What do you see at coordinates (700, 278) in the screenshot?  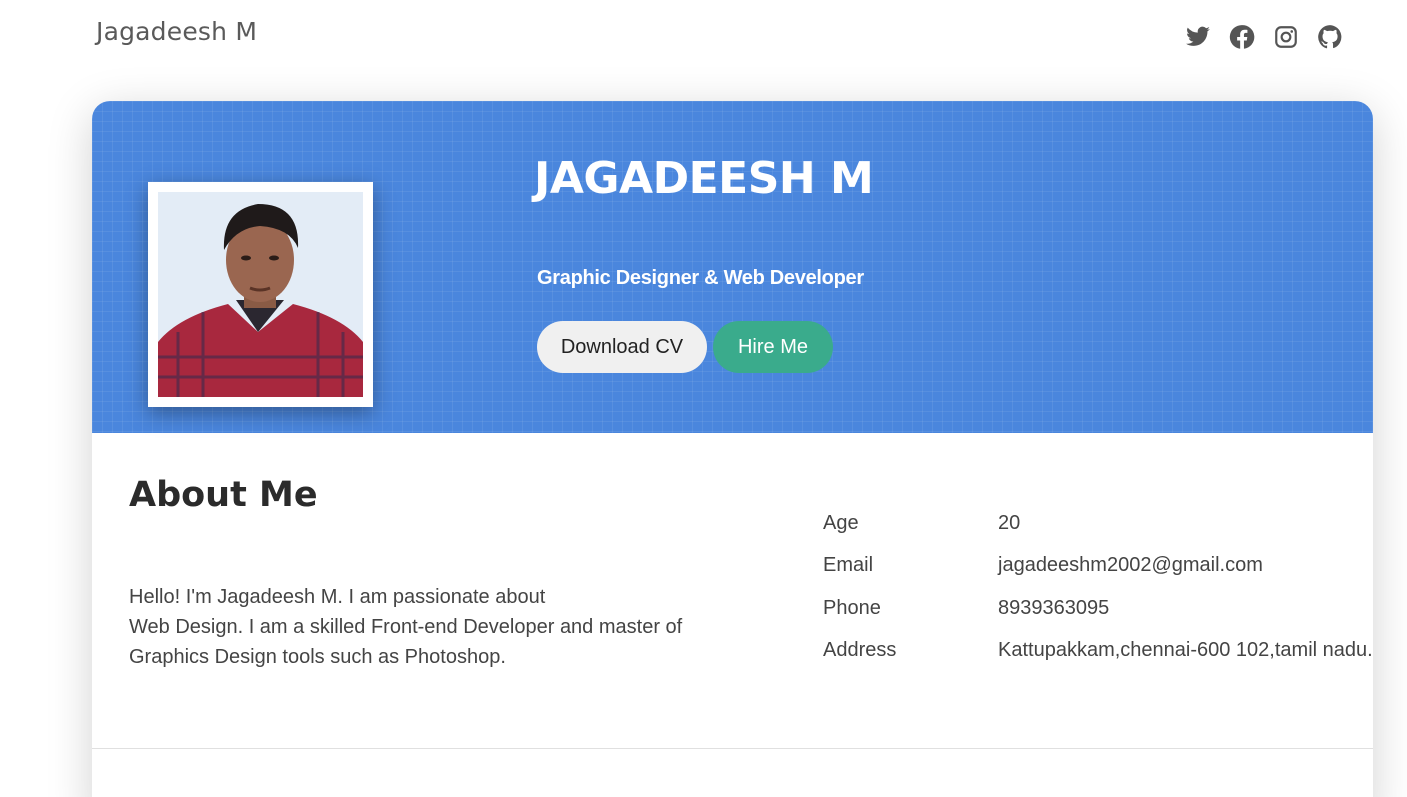 I see `hero-title: Graphic Designer & Web Developer` at bounding box center [700, 278].